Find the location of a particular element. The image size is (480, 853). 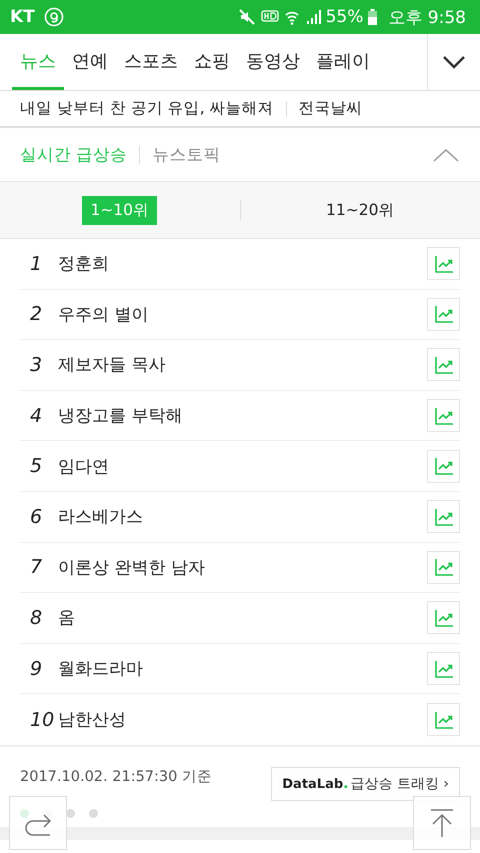

weather-link: 전국날씨 is located at coordinates (330, 108).